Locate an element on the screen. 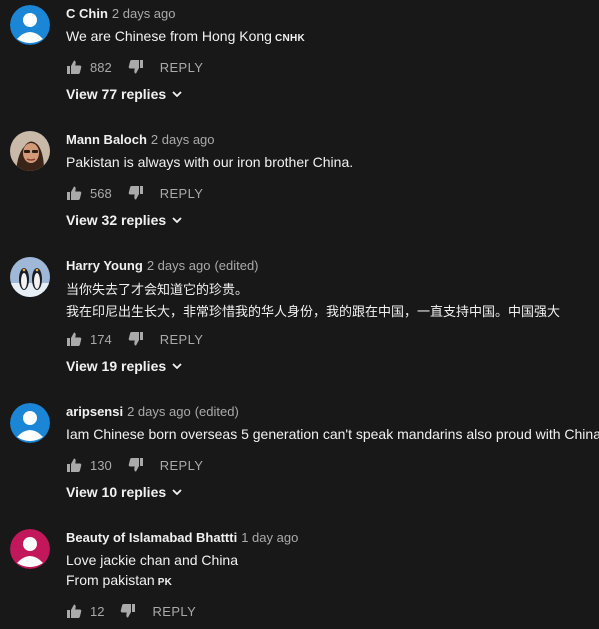  like-count: 882 is located at coordinates (101, 67).